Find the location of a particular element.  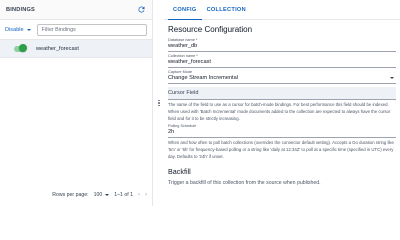

bindings-header: BINDINGS is located at coordinates (76, 10).